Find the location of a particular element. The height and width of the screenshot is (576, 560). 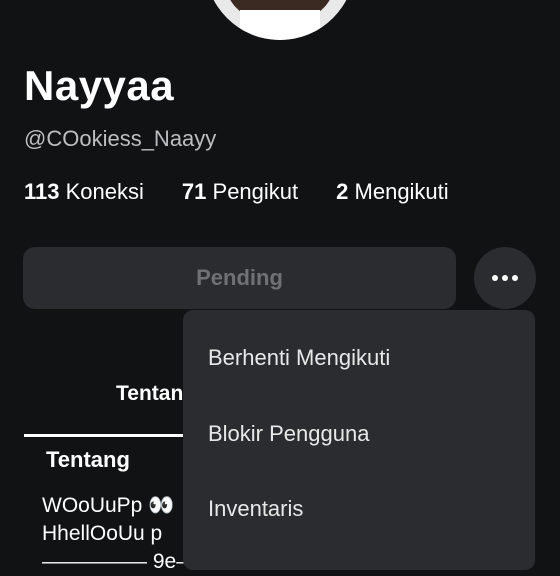

stat-following-count: 2 is located at coordinates (342, 191).